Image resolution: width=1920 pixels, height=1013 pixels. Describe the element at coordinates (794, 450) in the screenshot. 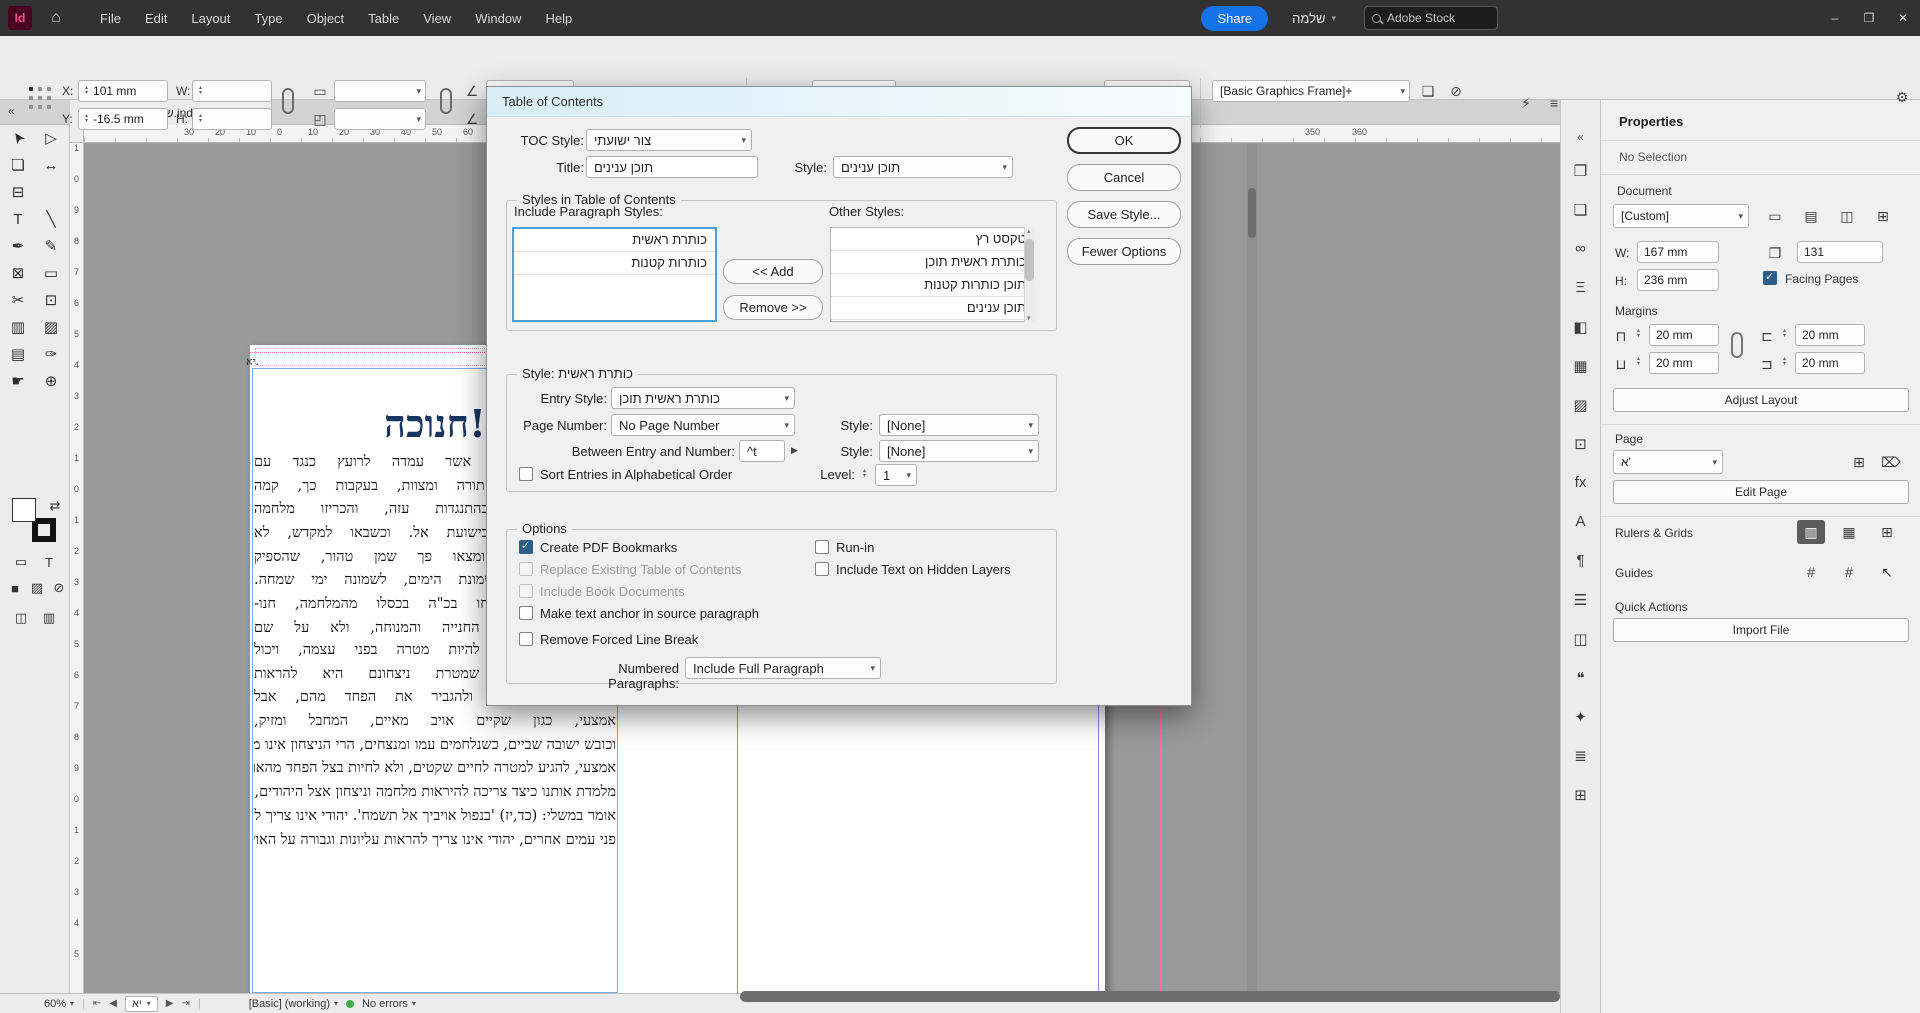

I see `between-entry-menu-icon: ▶` at that location.